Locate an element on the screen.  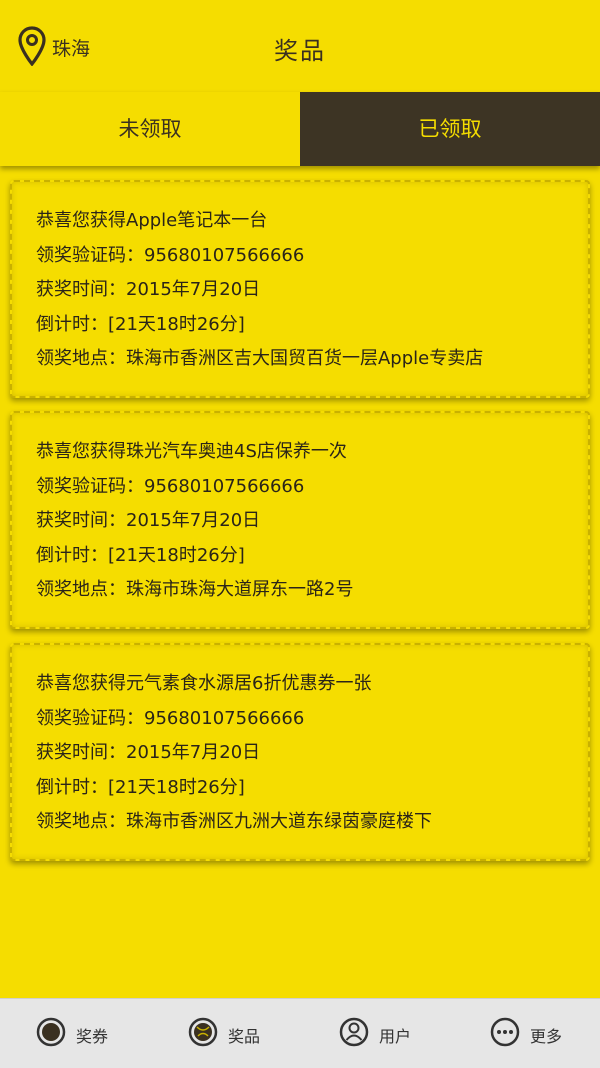
more-icon is located at coordinates (505, 1032).